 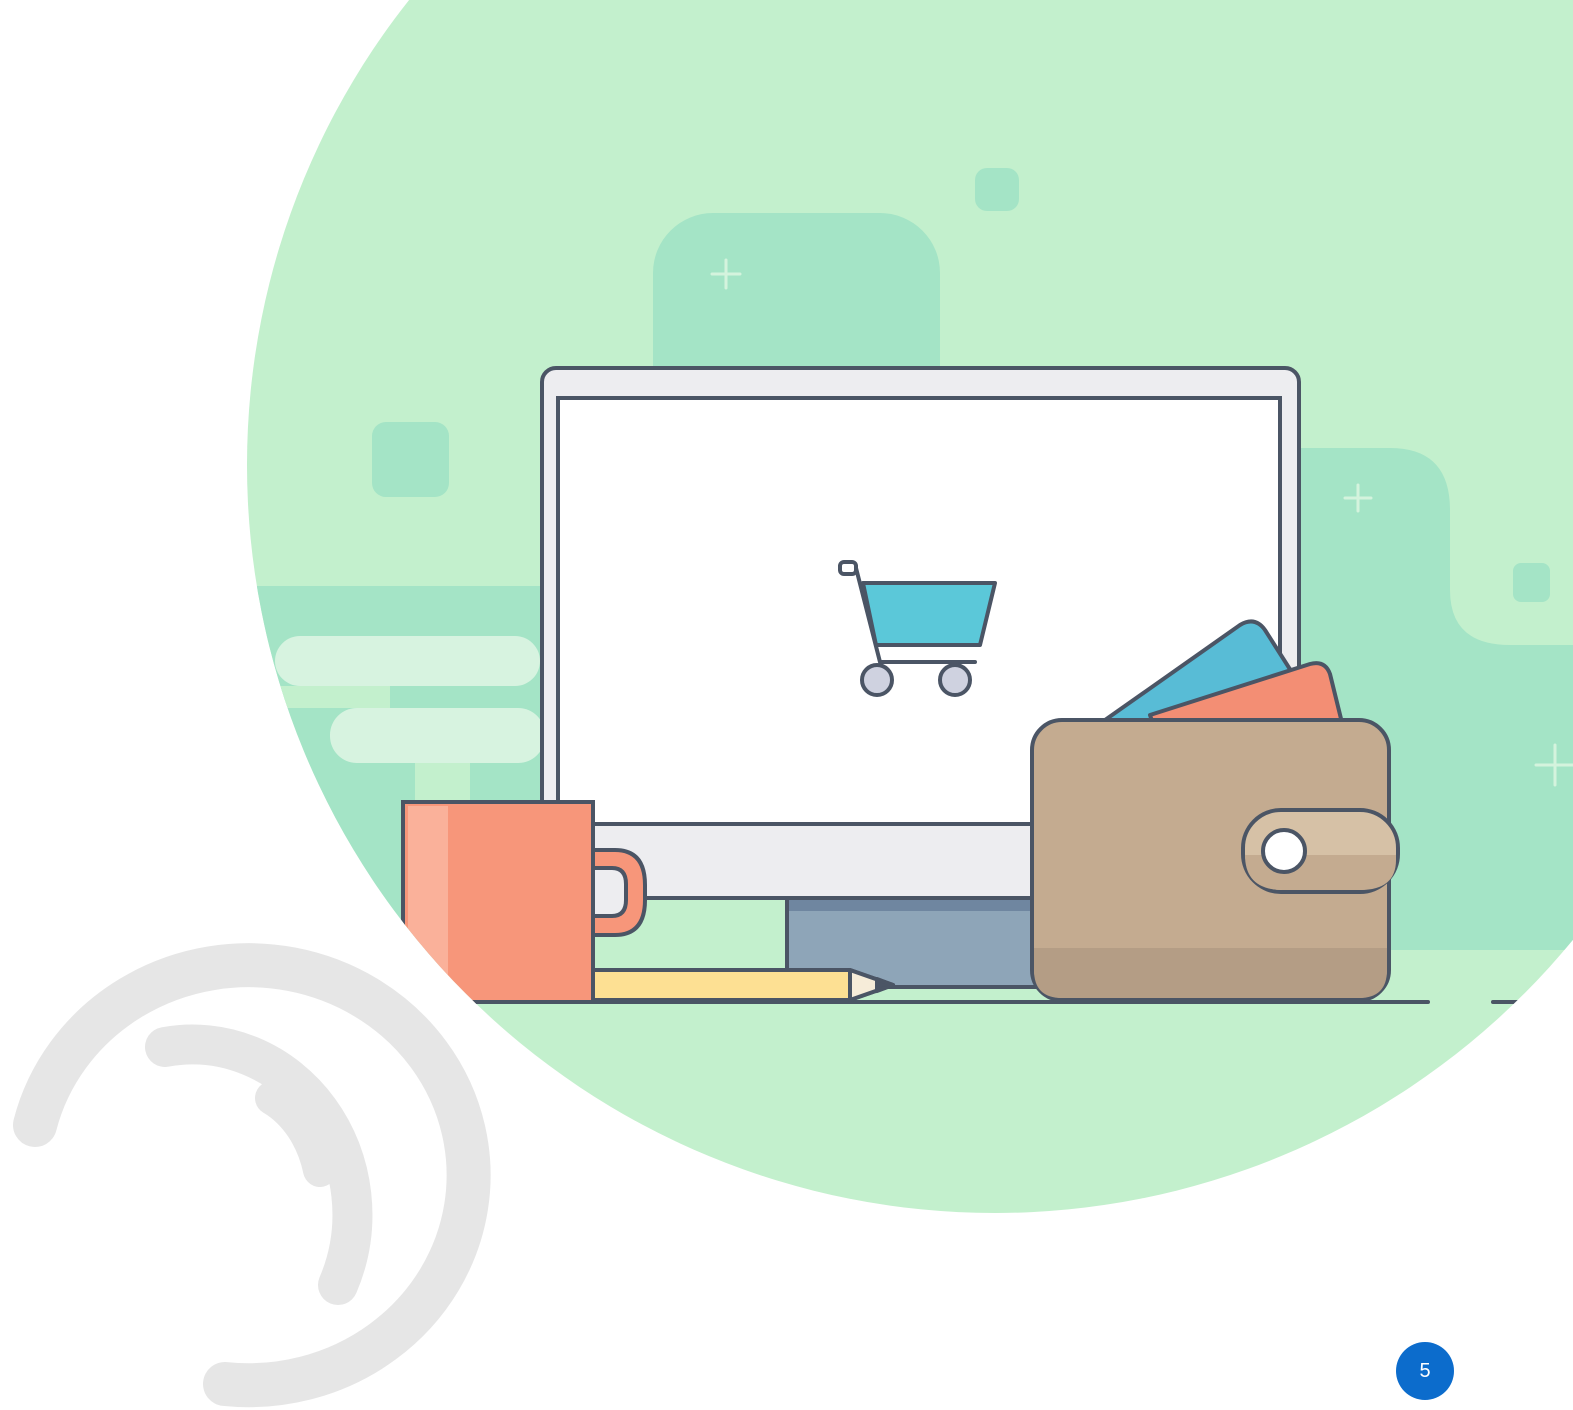 What do you see at coordinates (252, 1175) in the screenshot?
I see `swoosh-logo-icon` at bounding box center [252, 1175].